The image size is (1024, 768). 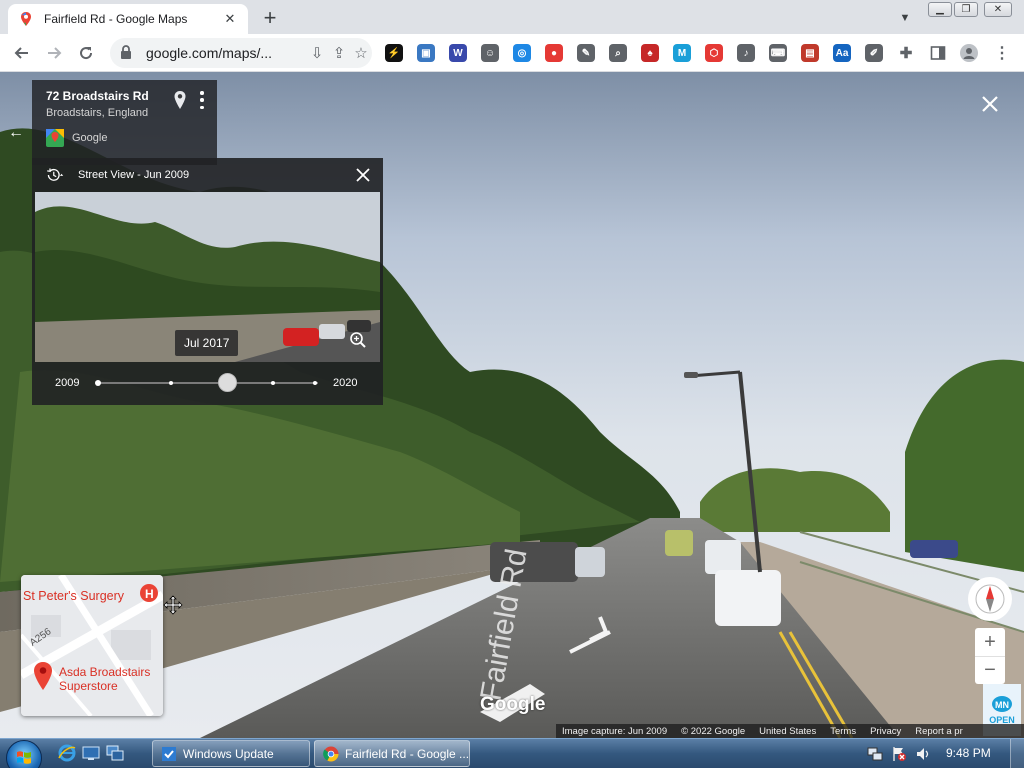 What do you see at coordinates (394, 53) in the screenshot?
I see `ext-1-icon: ⚡` at bounding box center [394, 53].